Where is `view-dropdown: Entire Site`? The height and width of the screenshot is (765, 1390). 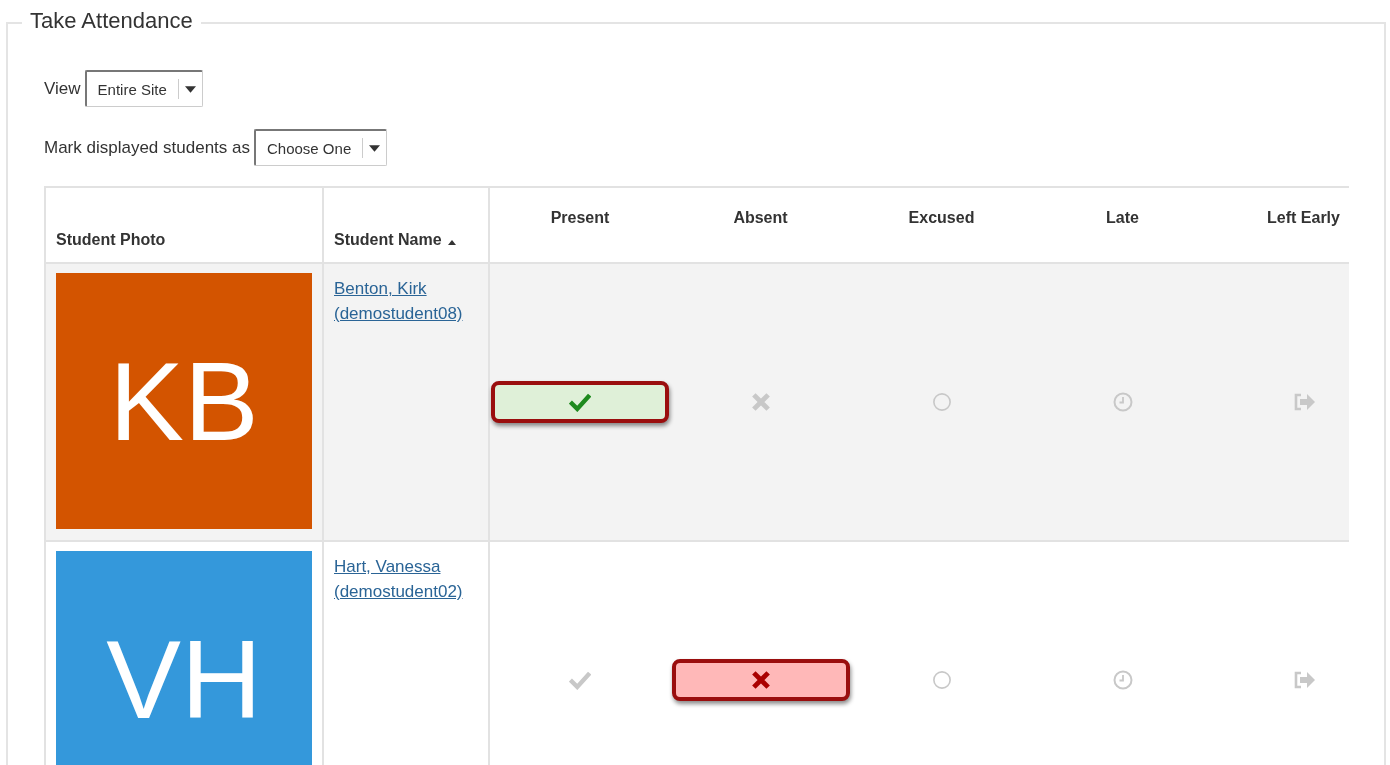
view-dropdown: Entire Site is located at coordinates (143, 88).